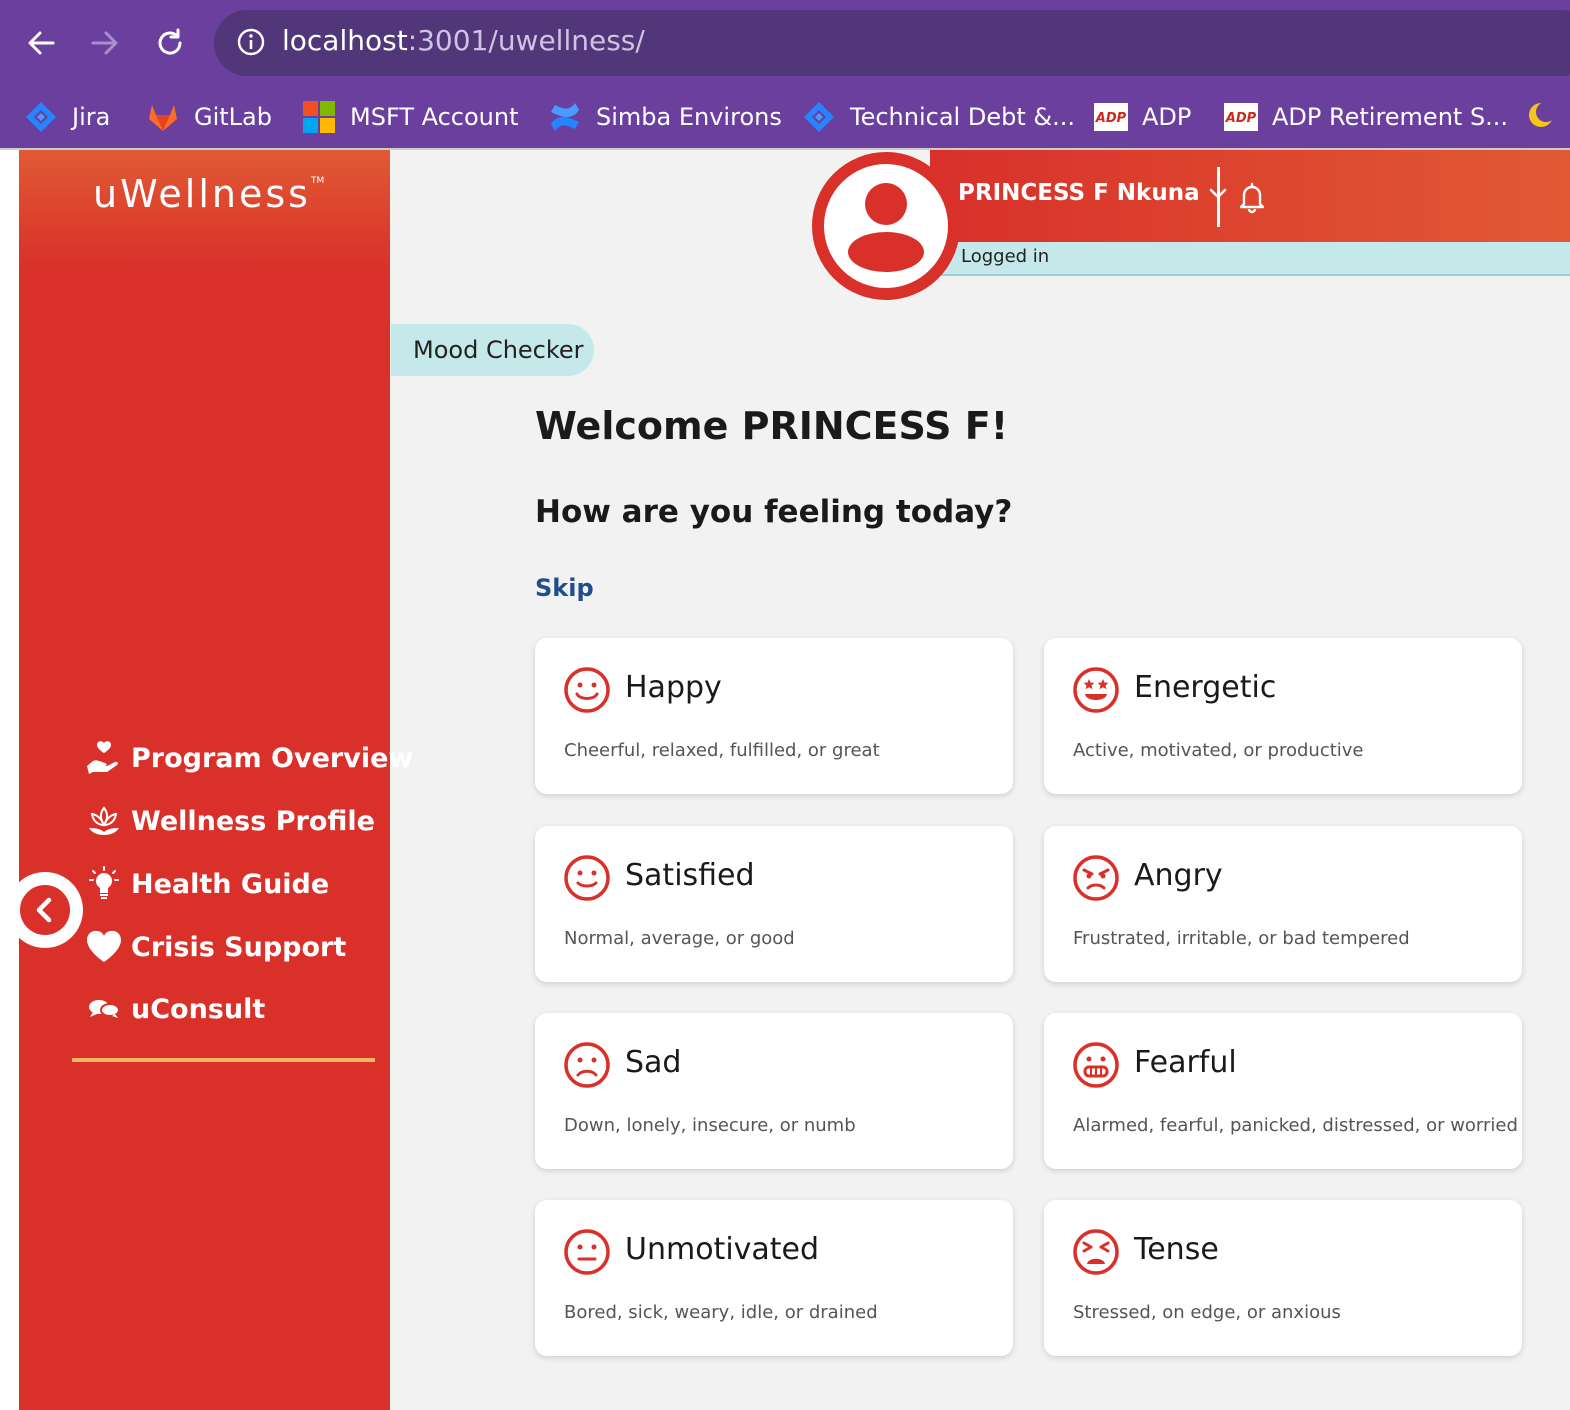 This screenshot has height=1410, width=1570. Describe the element at coordinates (690, 875) in the screenshot. I see `mood-label: Satisfied` at that location.